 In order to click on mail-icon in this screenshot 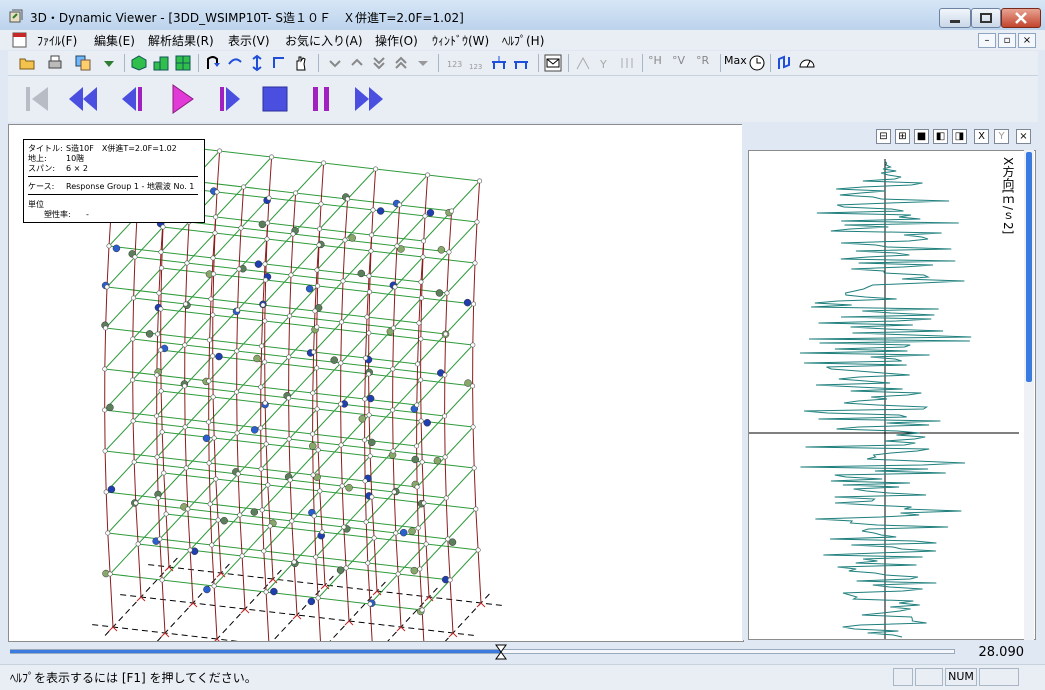, I will do `click(553, 63)`.